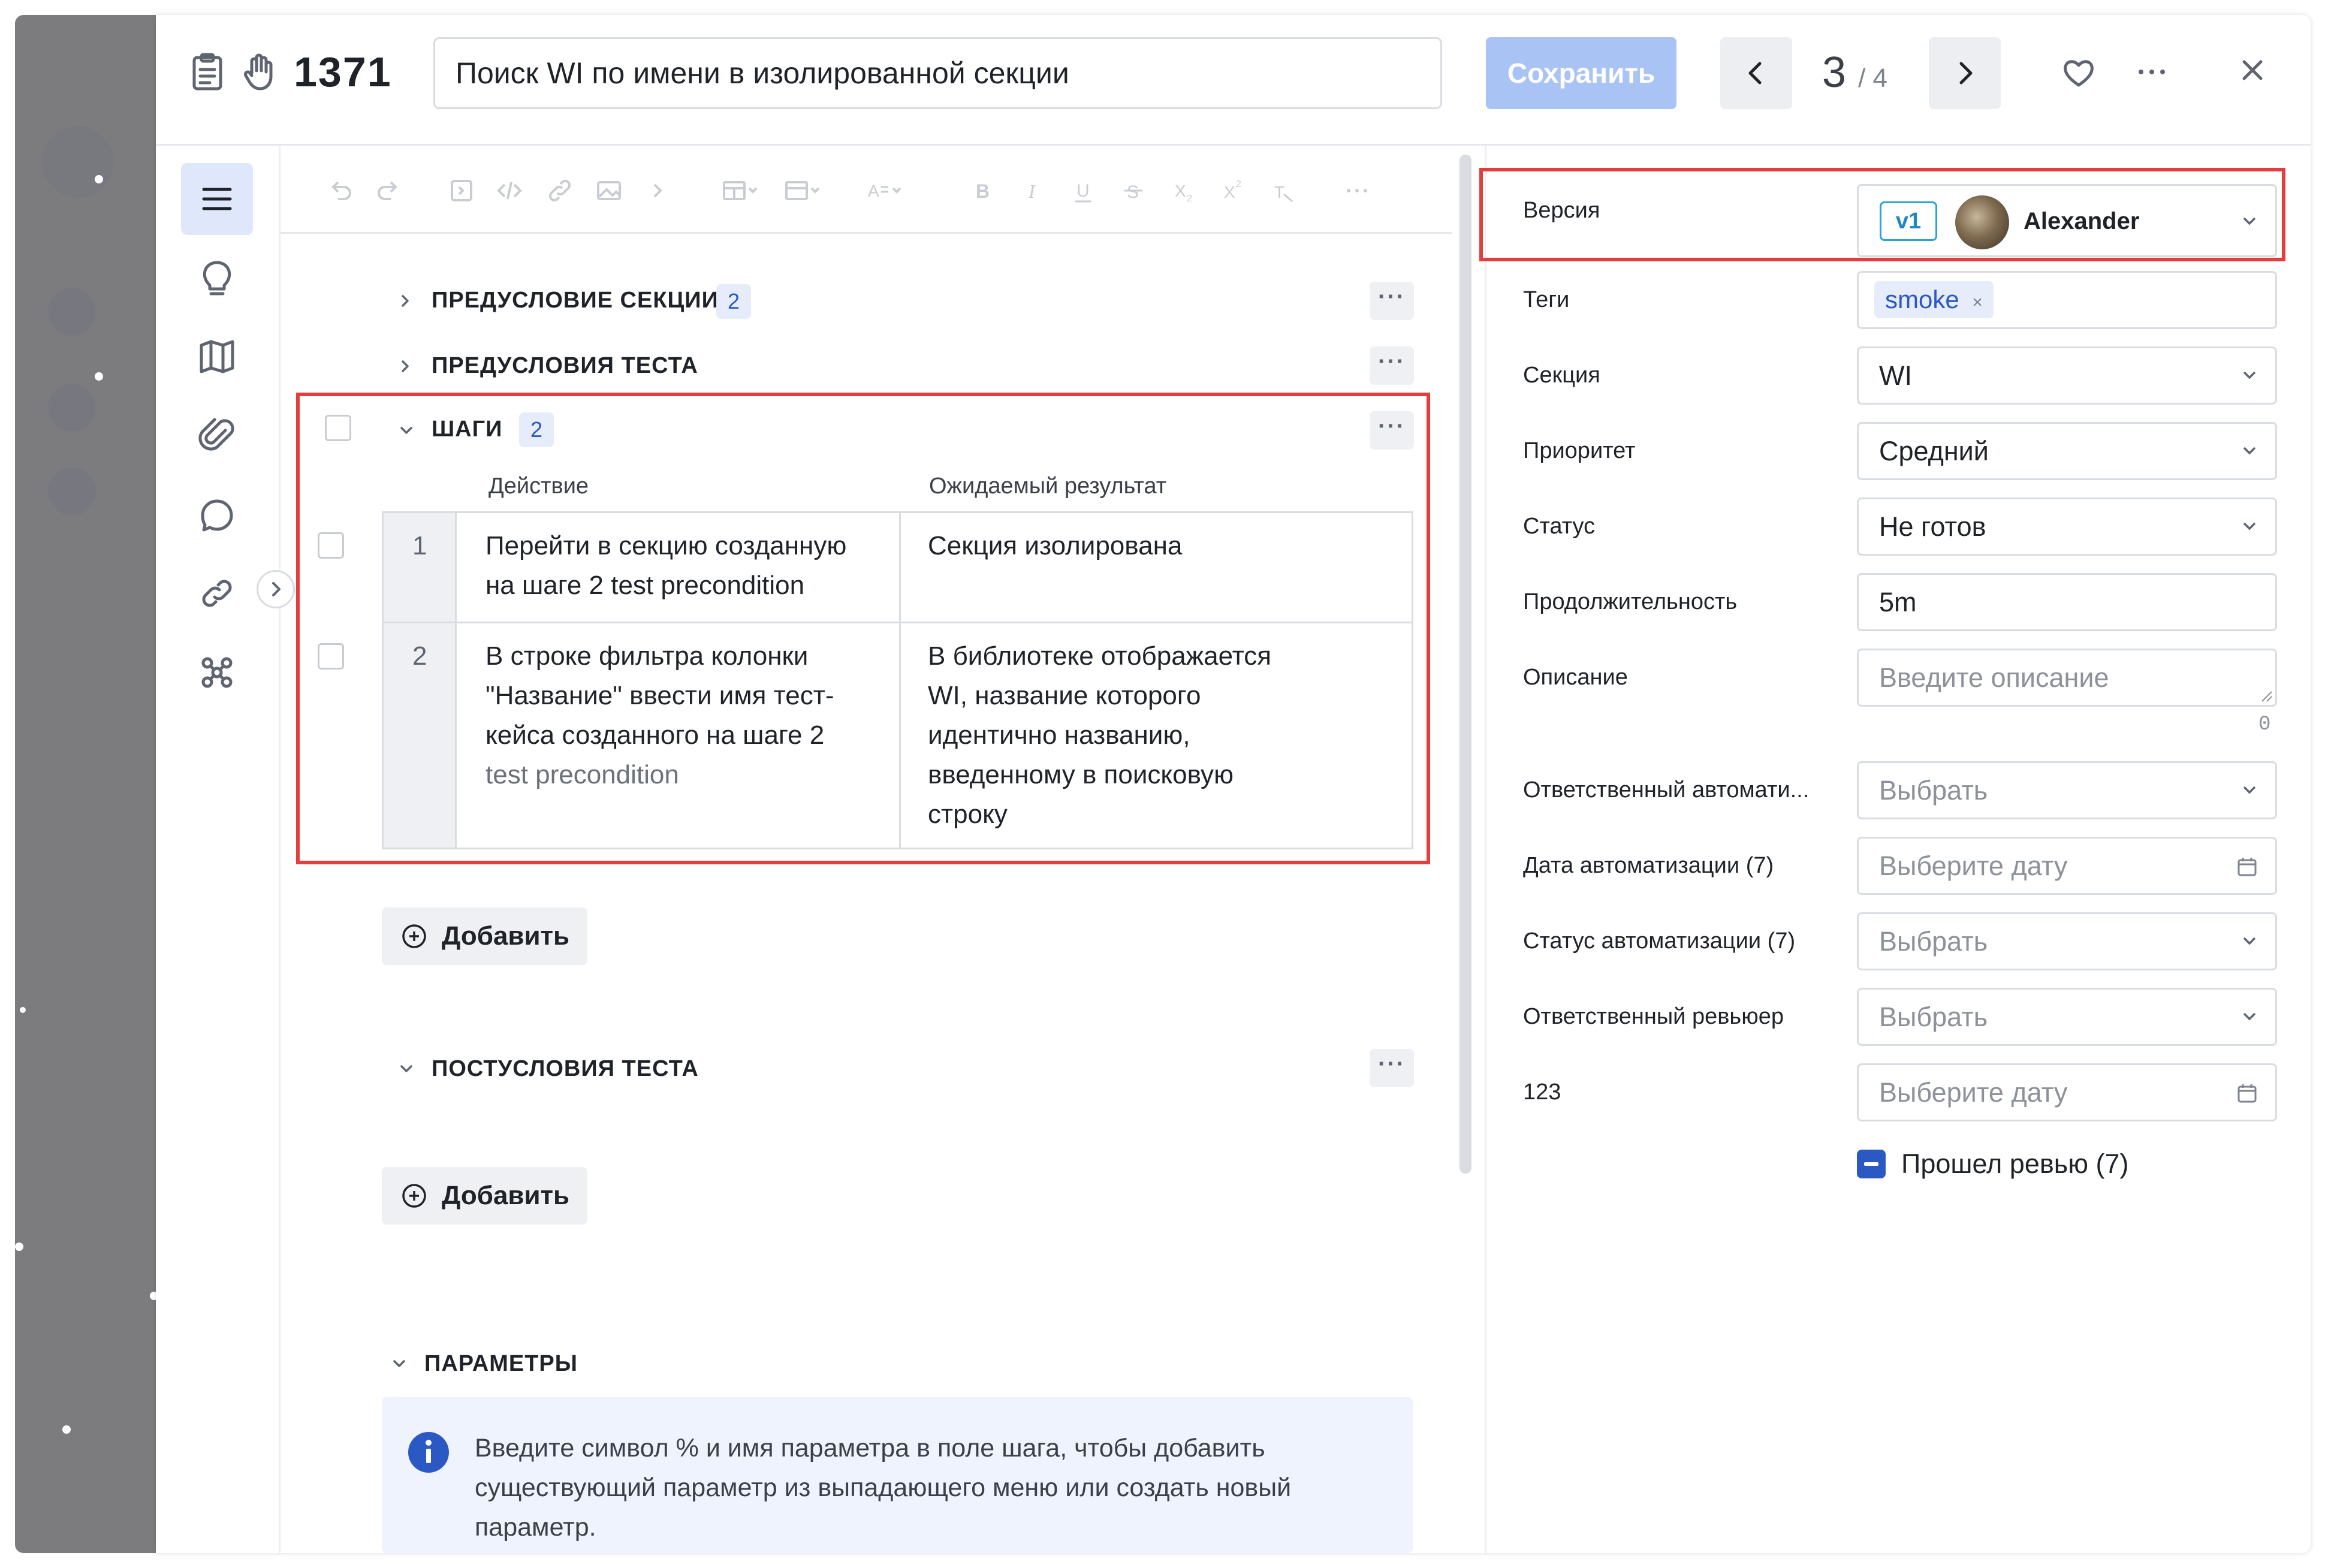  I want to click on underline-icon: U, so click(1083, 190).